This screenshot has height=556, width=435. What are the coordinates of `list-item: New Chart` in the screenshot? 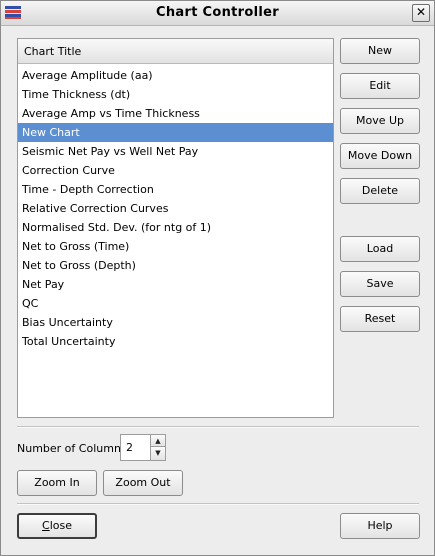 It's located at (175, 132).